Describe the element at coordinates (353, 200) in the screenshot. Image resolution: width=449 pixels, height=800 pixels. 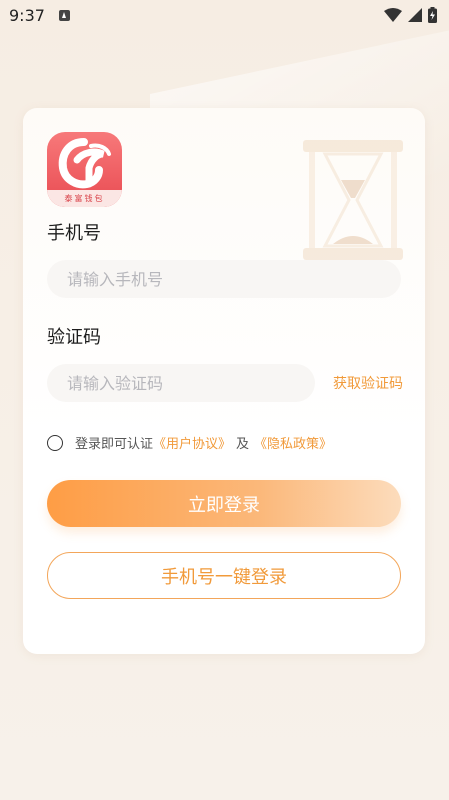
I see `hourglass-decoration-icon` at that location.